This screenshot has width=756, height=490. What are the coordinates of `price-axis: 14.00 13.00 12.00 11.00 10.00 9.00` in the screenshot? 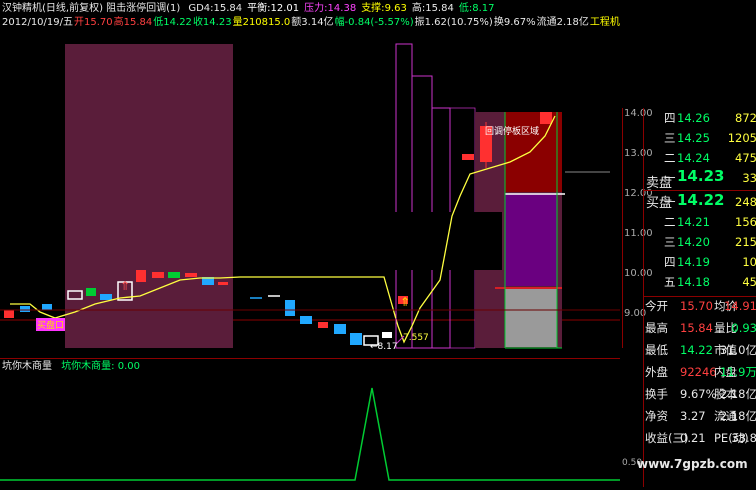 It's located at (637, 228).